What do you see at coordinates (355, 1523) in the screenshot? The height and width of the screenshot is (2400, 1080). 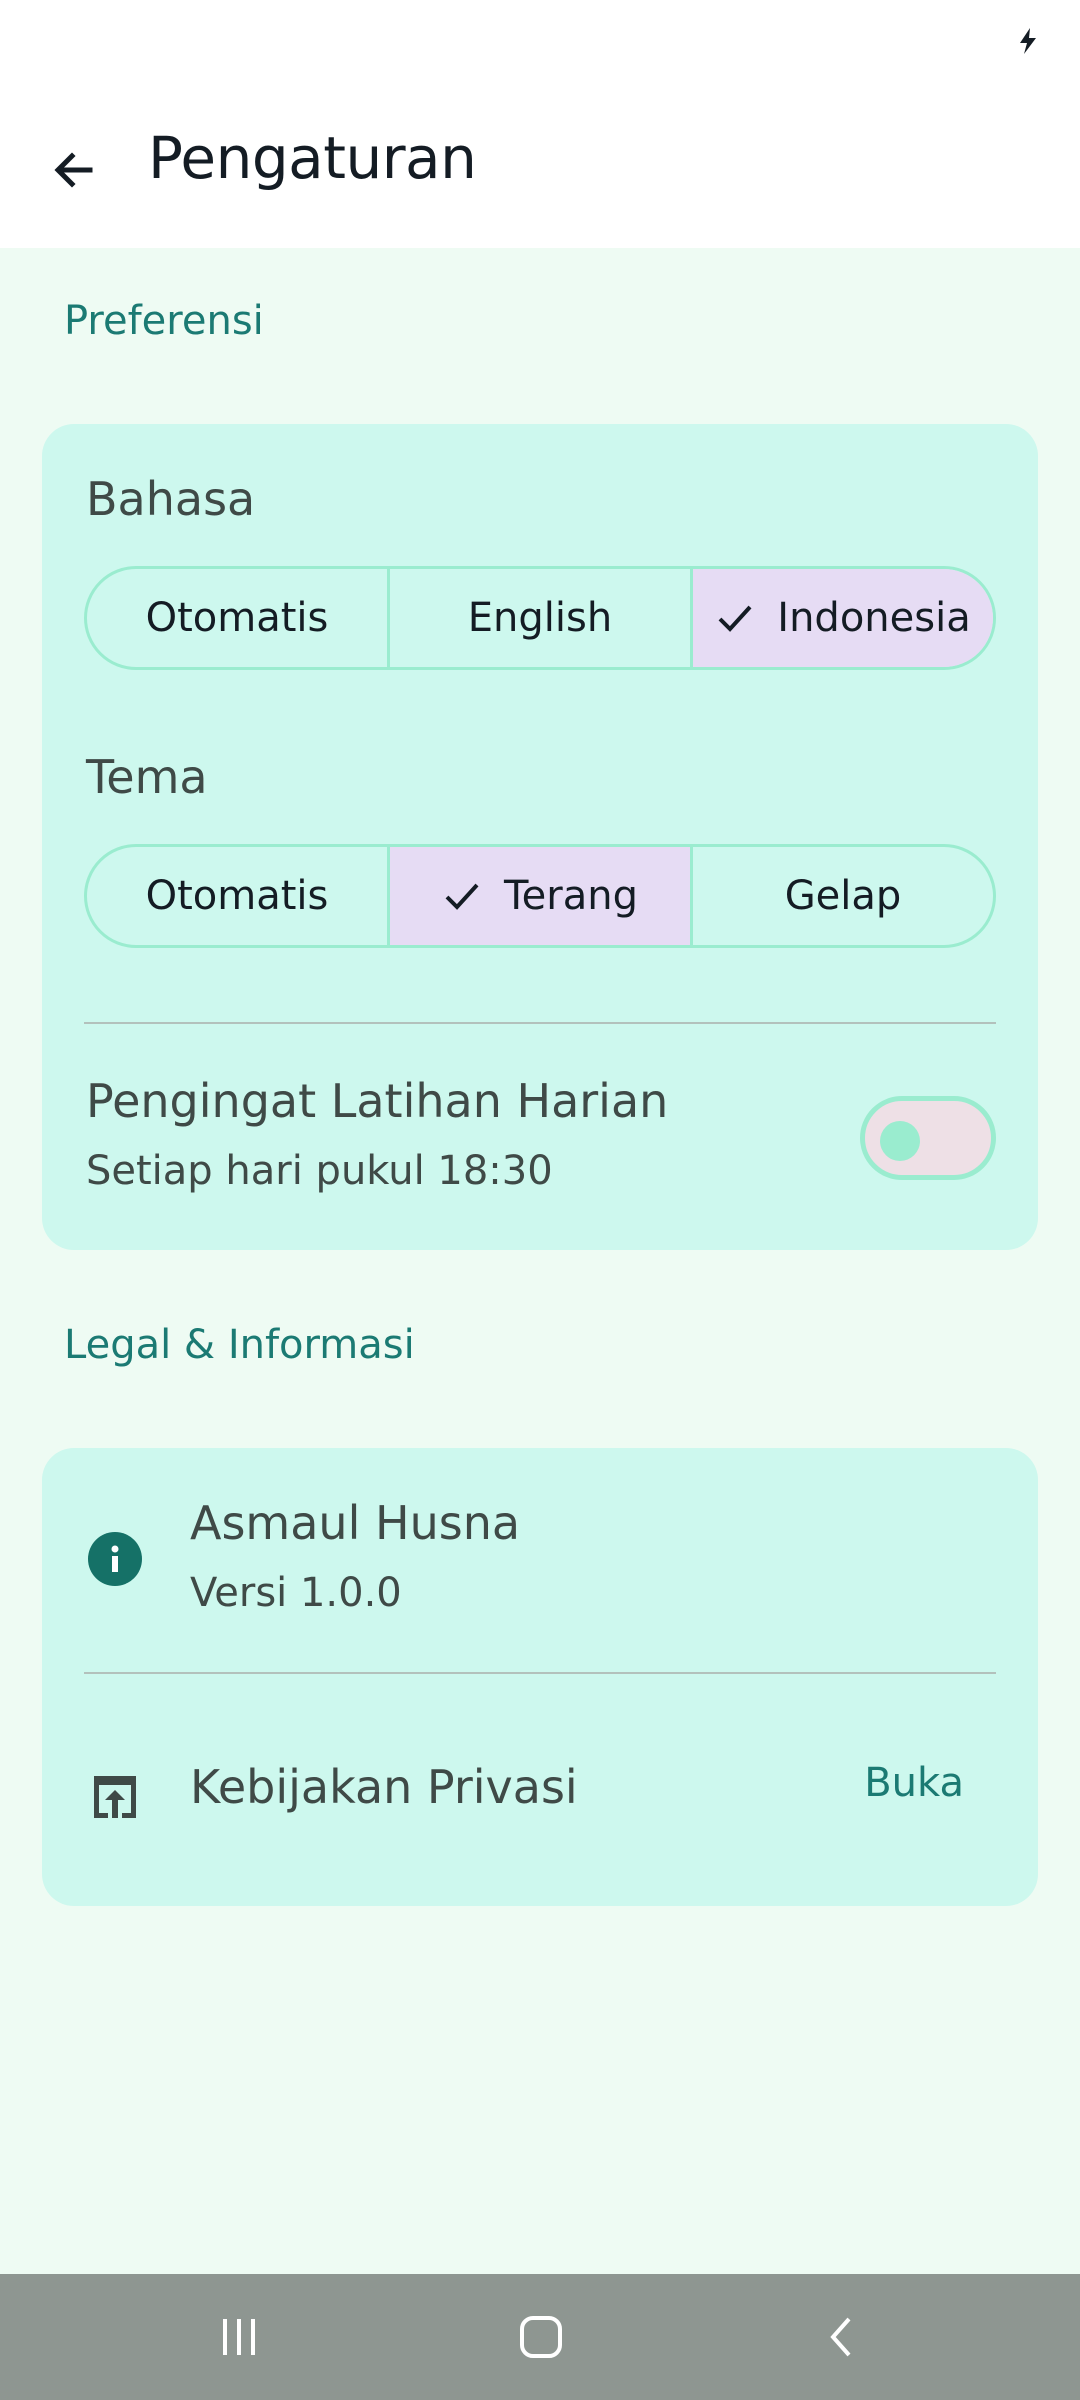 I see `app-name: Asmaul Husna` at bounding box center [355, 1523].